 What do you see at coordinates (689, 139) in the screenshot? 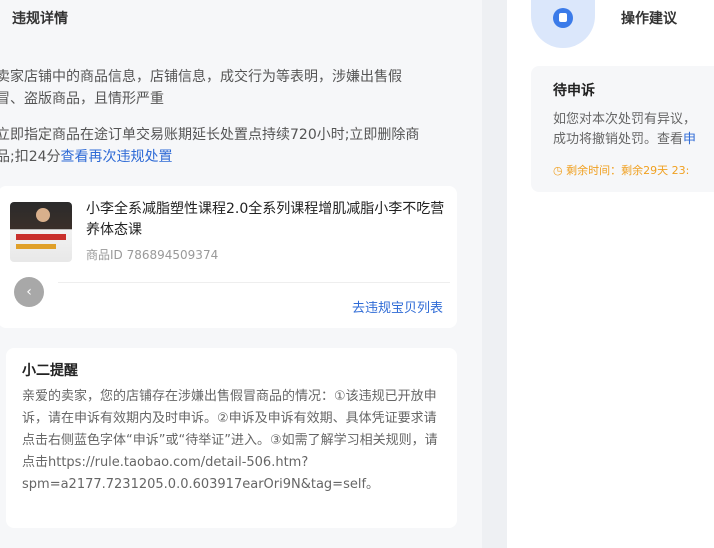
I see `appeal-link: 申` at bounding box center [689, 139].